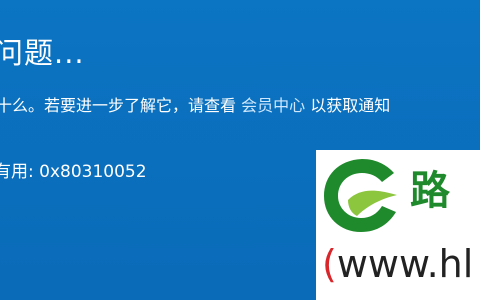 Image resolution: width=480 pixels, height=300 pixels. I want to click on watermark-domain-text: www.hl, so click(405, 264).